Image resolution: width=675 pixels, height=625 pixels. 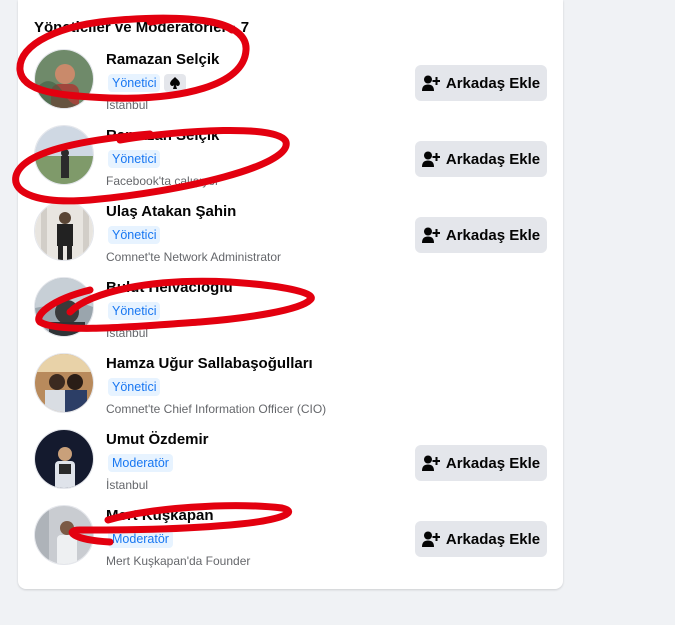 What do you see at coordinates (169, 287) in the screenshot?
I see `member-name: Bulut Helvacioglu` at bounding box center [169, 287].